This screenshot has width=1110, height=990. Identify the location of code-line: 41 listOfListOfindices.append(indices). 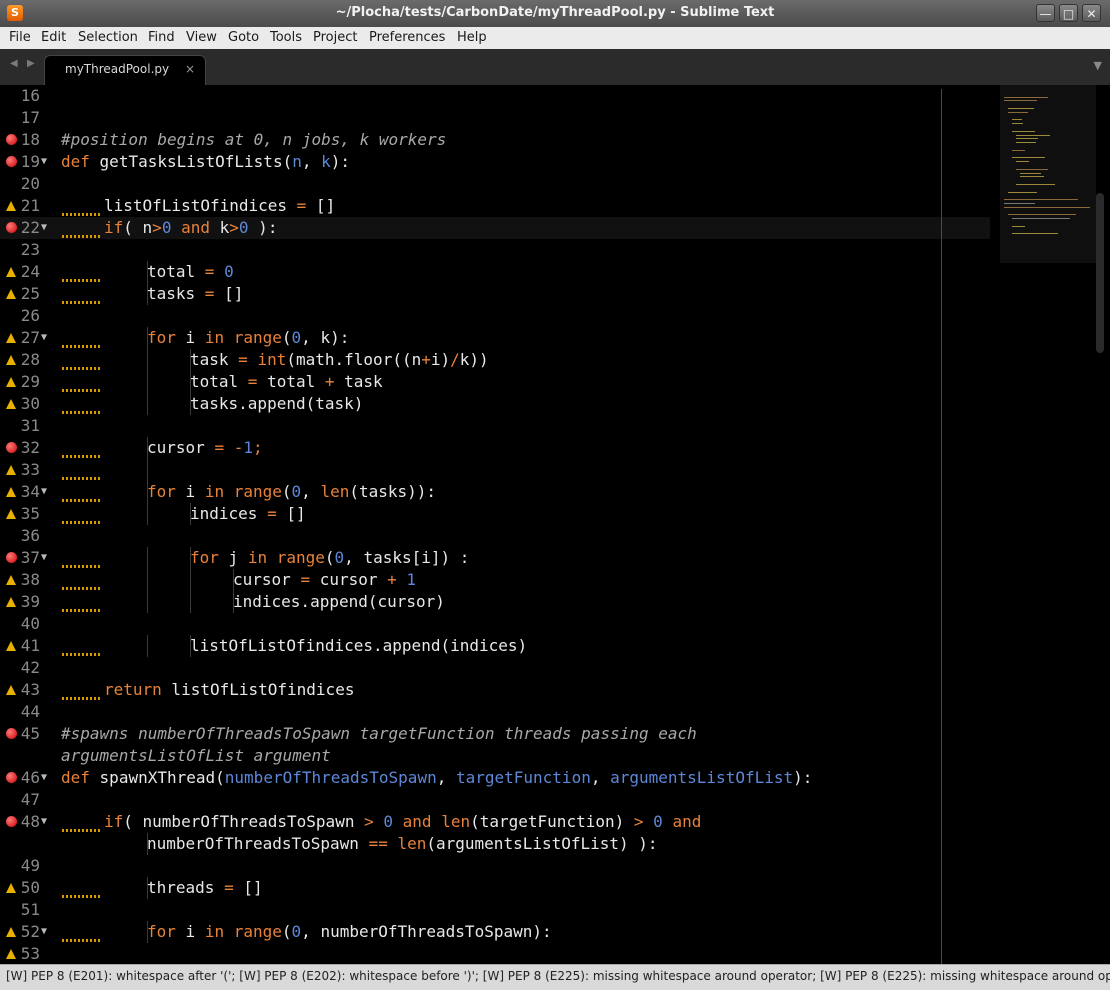
(495, 646).